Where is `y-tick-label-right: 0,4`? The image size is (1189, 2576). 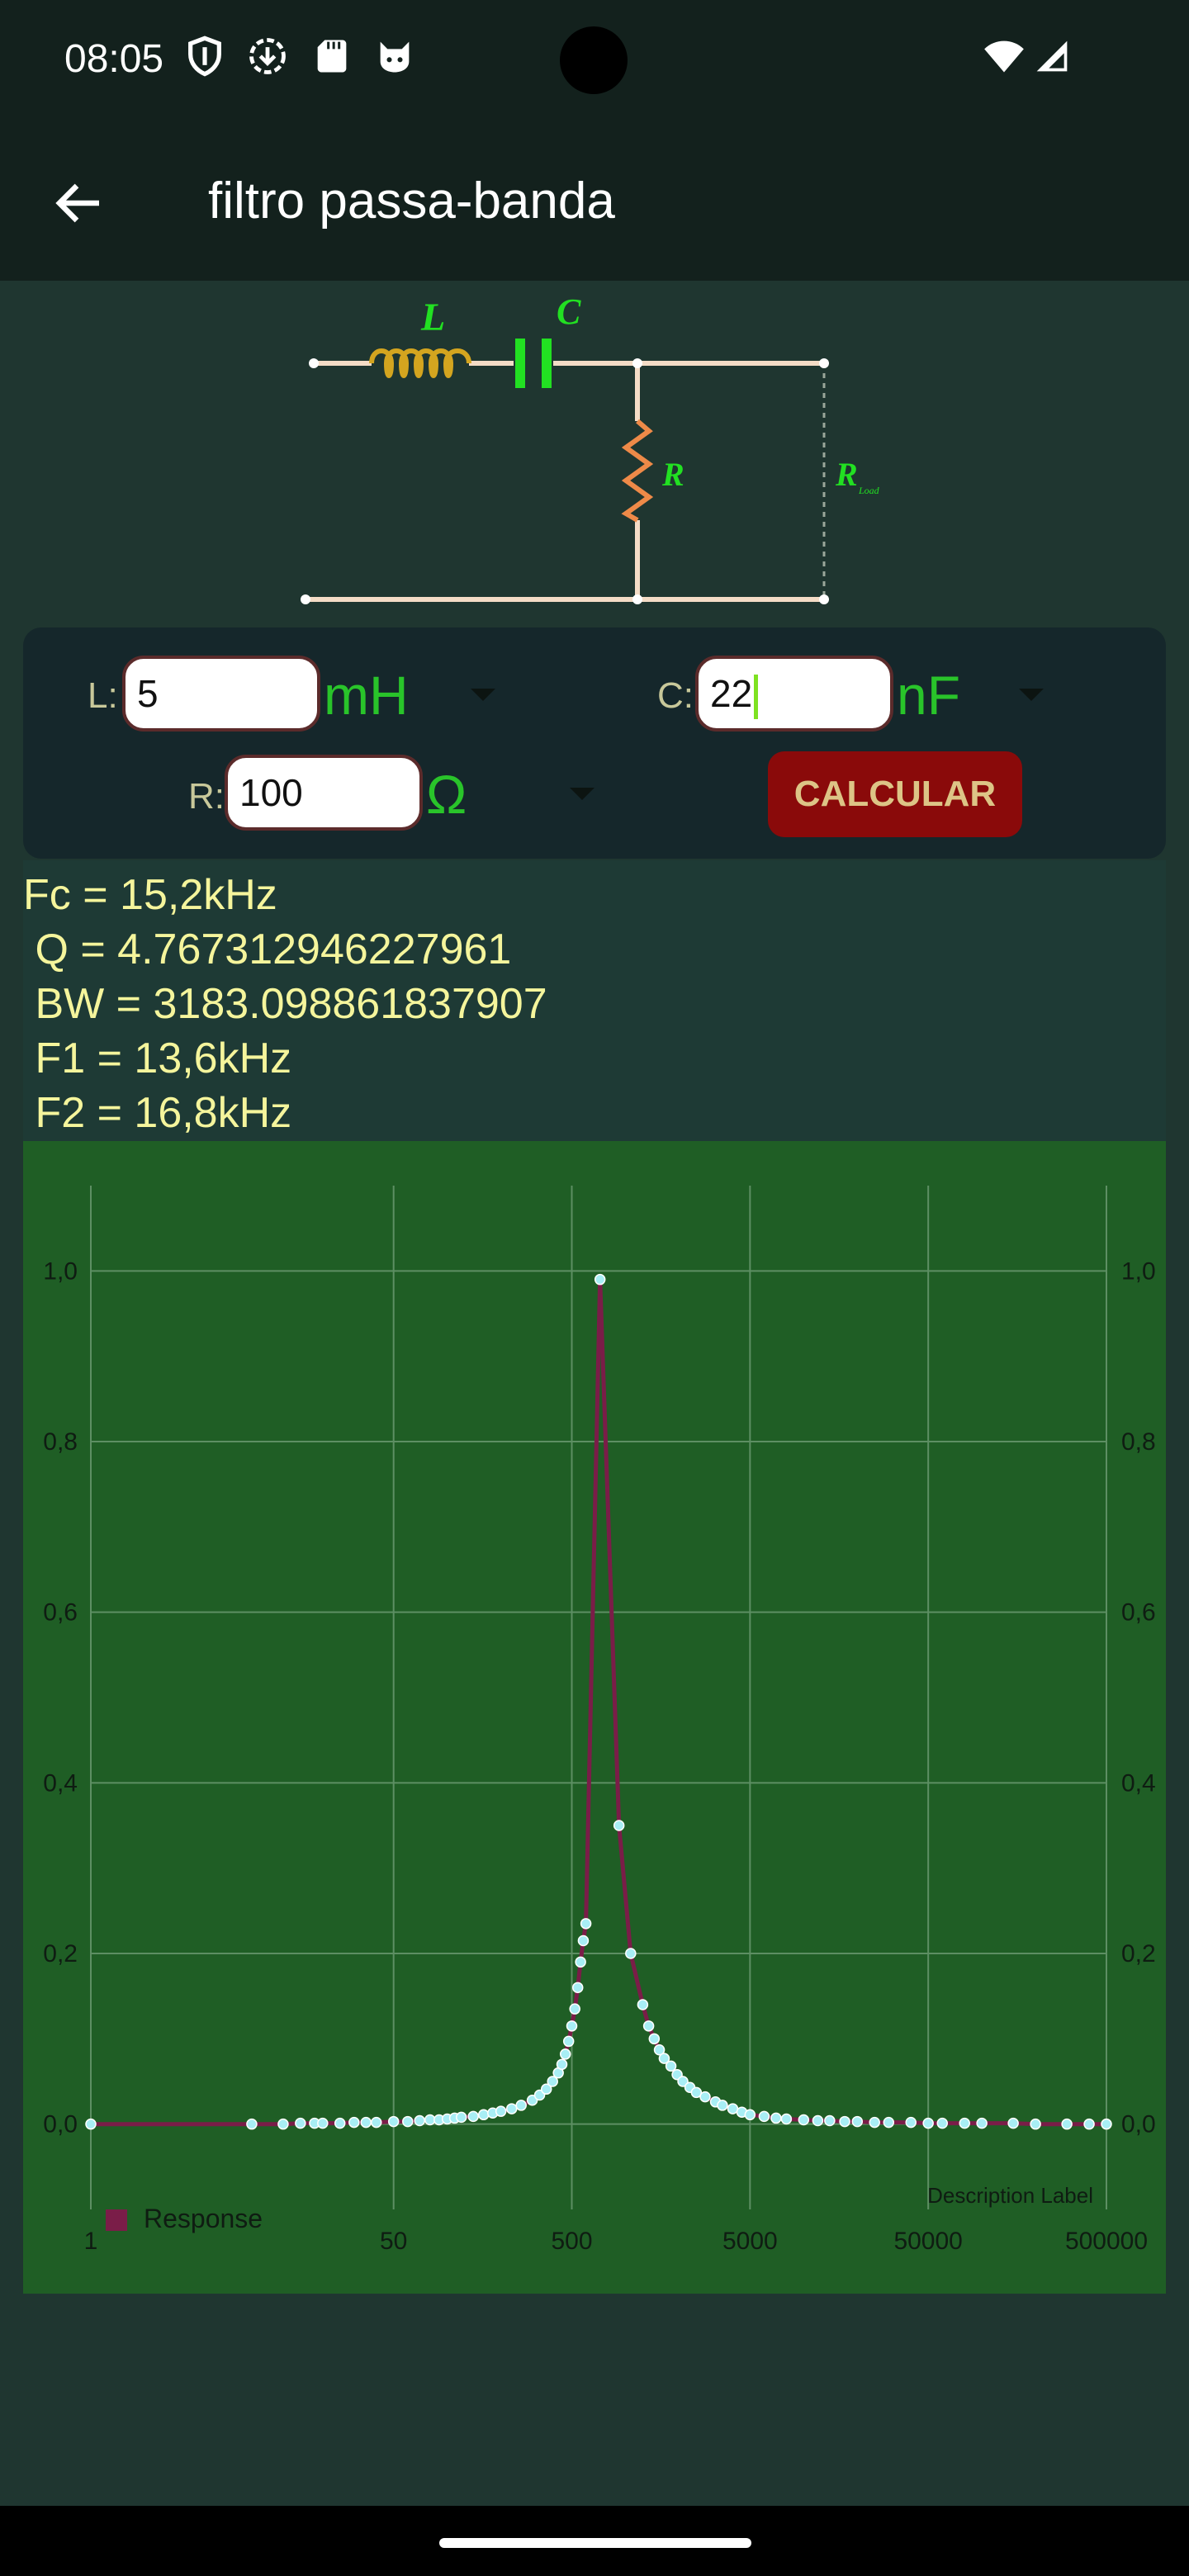
y-tick-label-right: 0,4 is located at coordinates (1138, 1783).